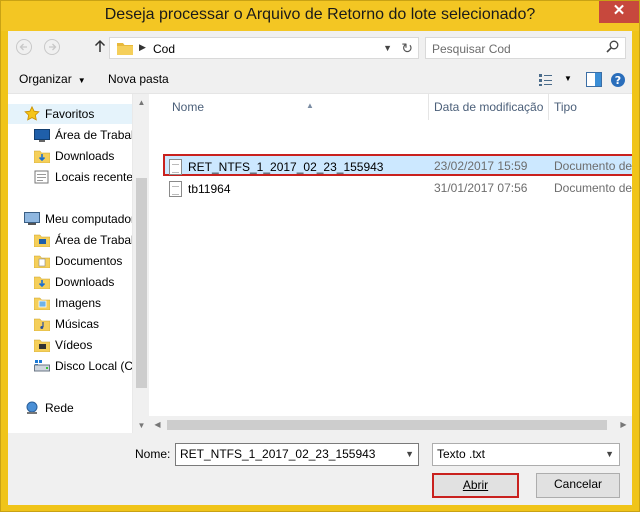 The image size is (640, 512). What do you see at coordinates (578, 485) in the screenshot?
I see `cancel-button: Cancelar` at bounding box center [578, 485].